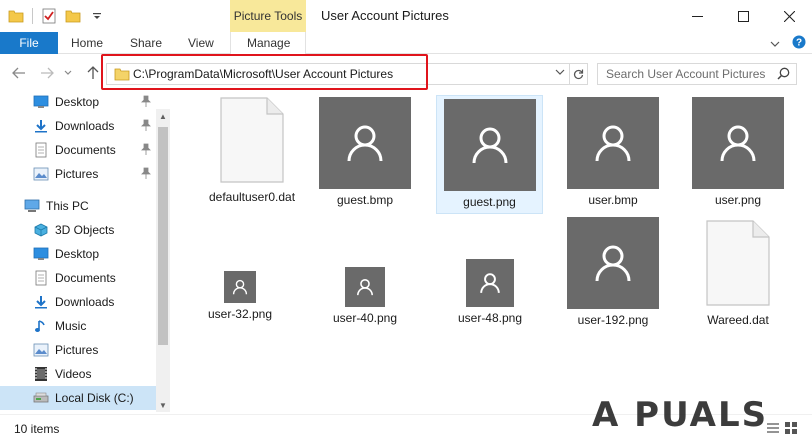 The image size is (812, 440). I want to click on appuals-watermark: A PUALS, so click(680, 415).